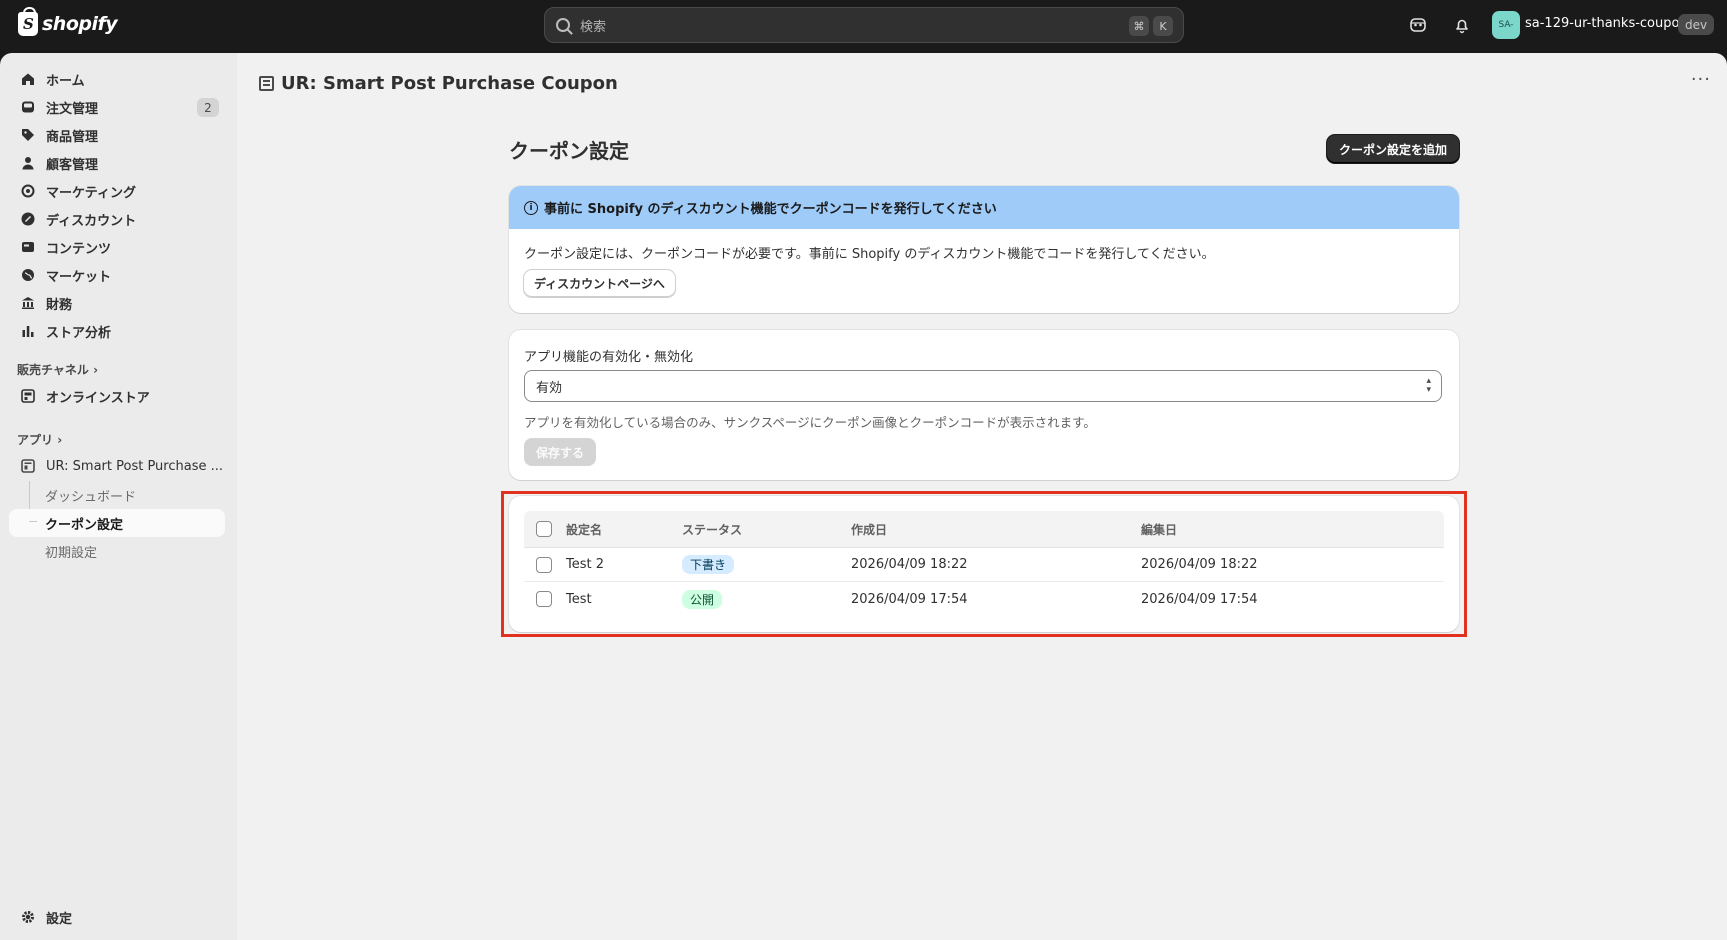  What do you see at coordinates (78, 247) in the screenshot?
I see `nav-label: コンテンツ` at bounding box center [78, 247].